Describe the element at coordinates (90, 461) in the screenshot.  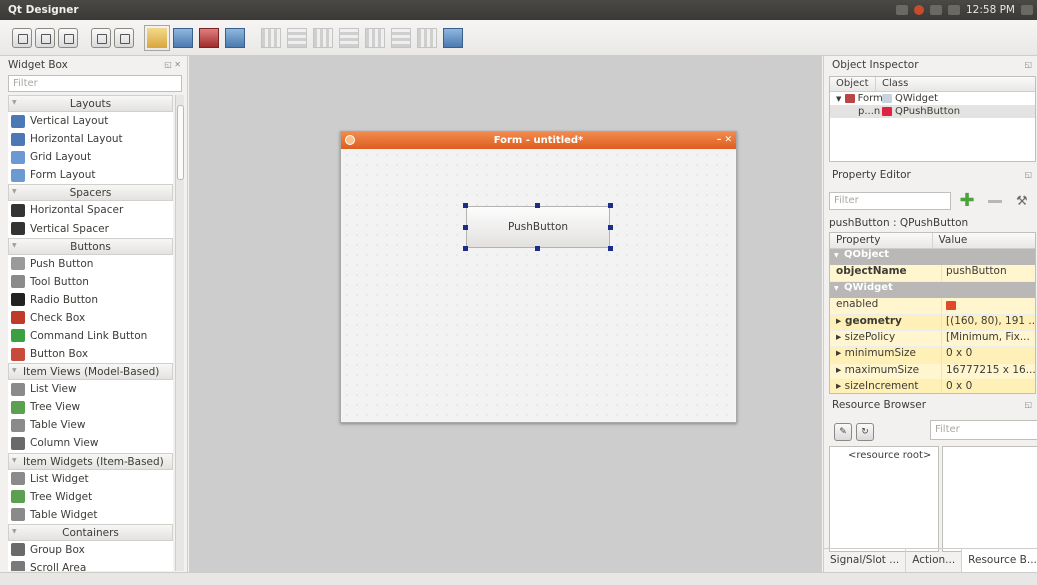
I see `widget-category: Item Widgets (Item-Based)` at that location.